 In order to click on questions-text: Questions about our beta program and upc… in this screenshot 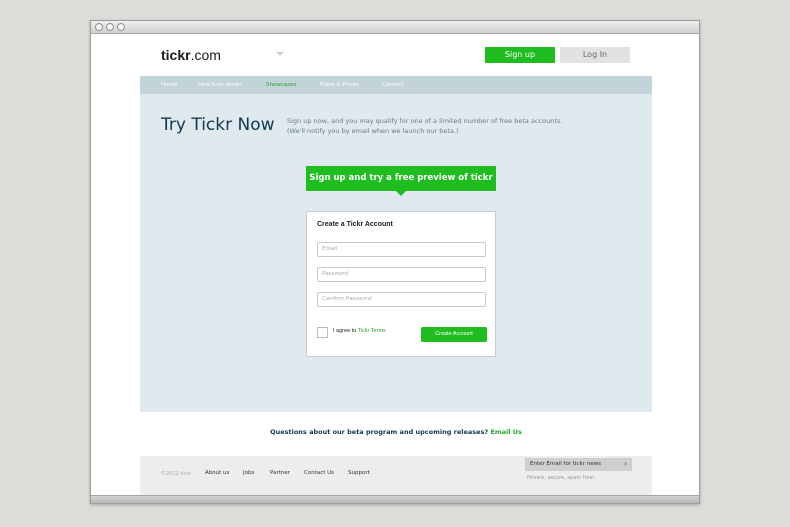, I will do `click(379, 432)`.